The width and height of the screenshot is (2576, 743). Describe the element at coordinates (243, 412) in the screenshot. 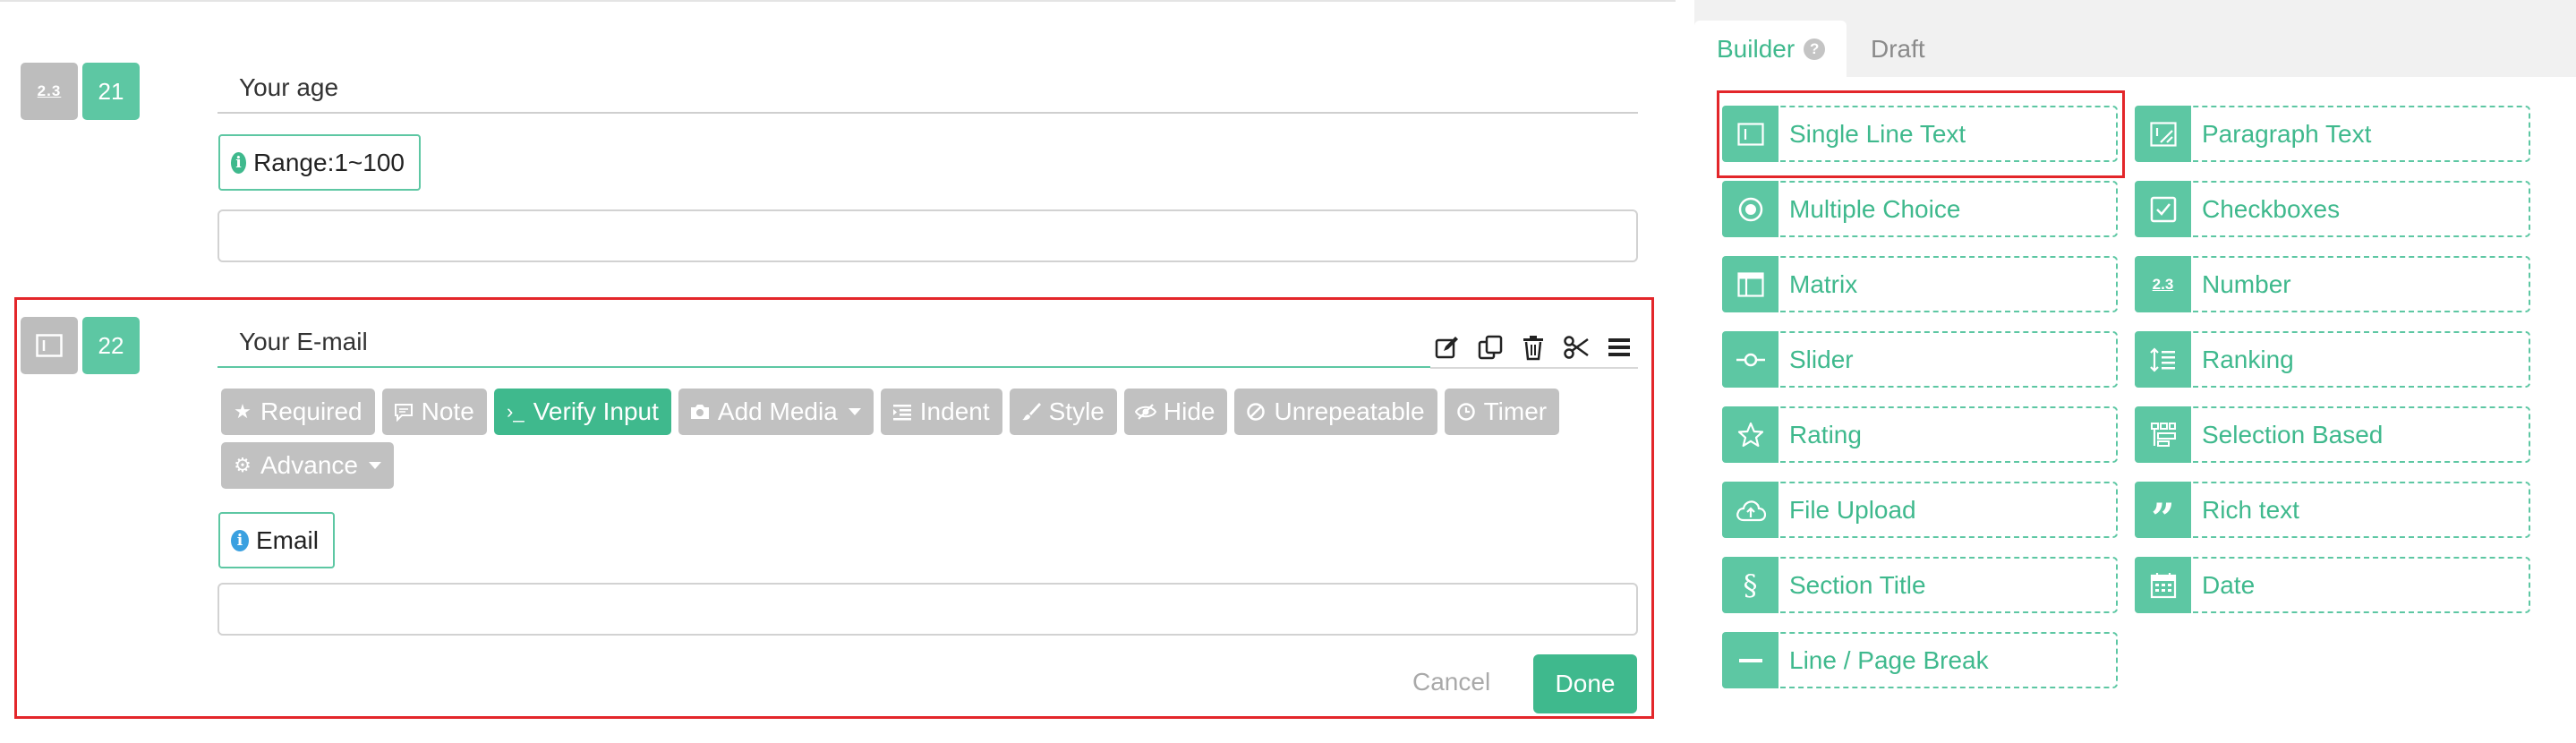

I see `star-icon: ★` at that location.